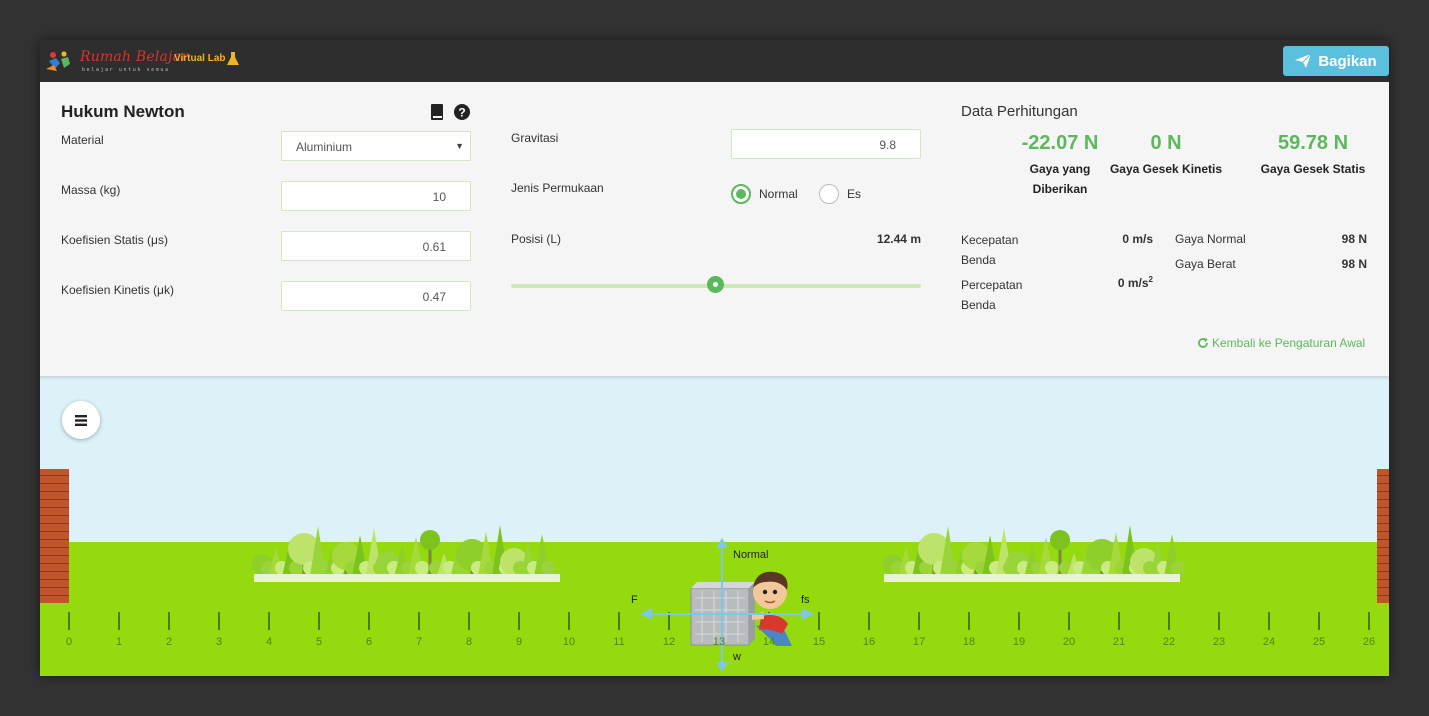 The width and height of the screenshot is (1429, 716). Describe the element at coordinates (269, 642) in the screenshot. I see `ruler-label: 4` at that location.